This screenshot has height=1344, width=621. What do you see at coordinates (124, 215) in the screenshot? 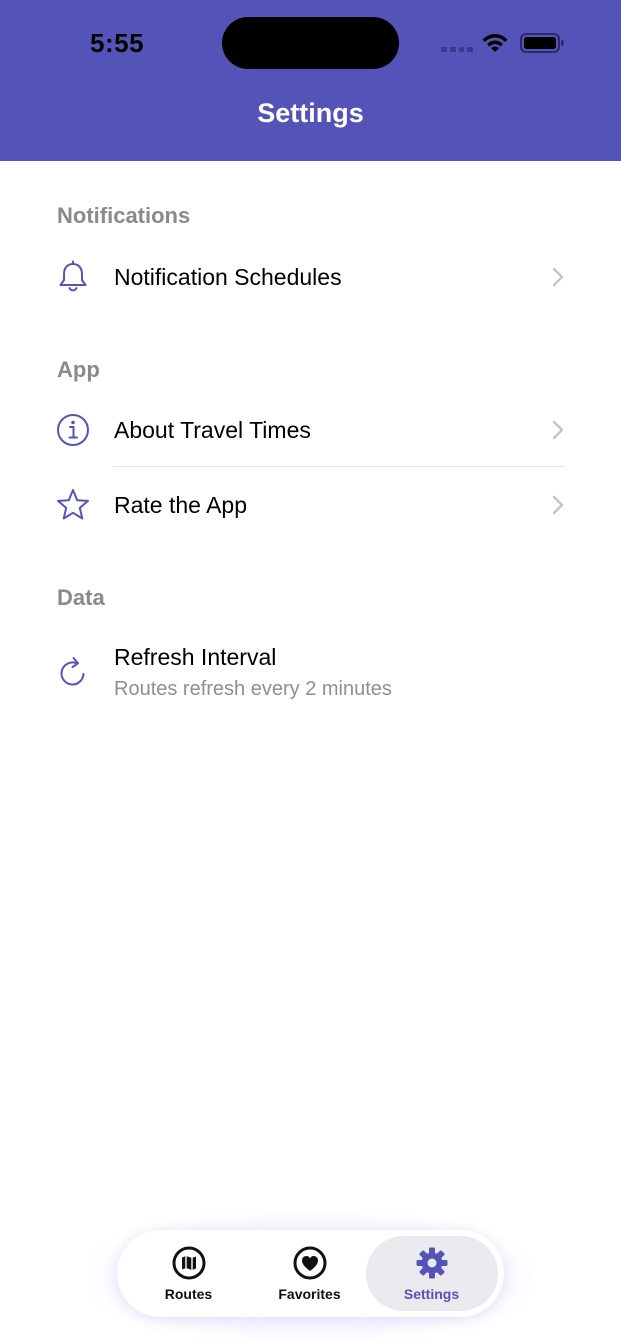
I see `section-header-notifications: Notifications` at bounding box center [124, 215].